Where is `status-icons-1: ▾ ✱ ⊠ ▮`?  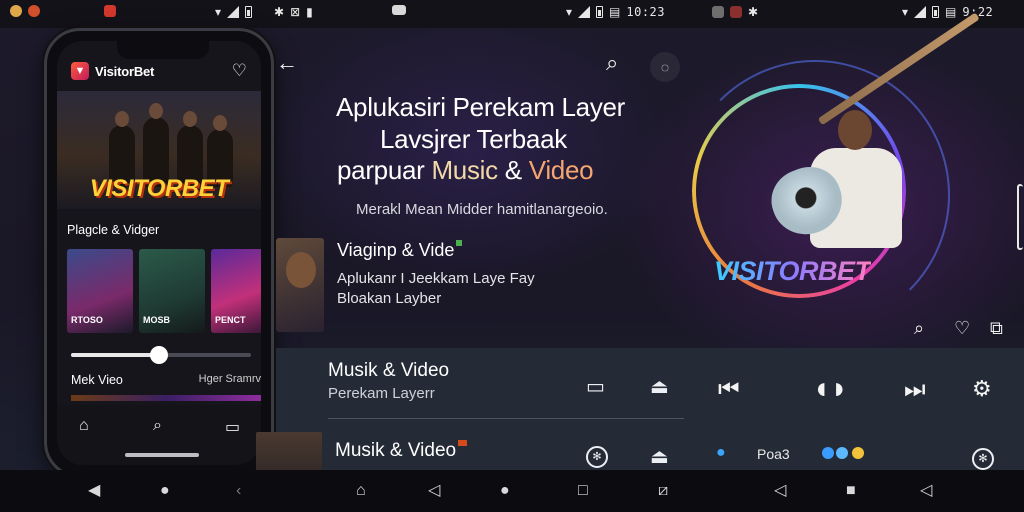 status-icons-1: ▾ ✱ ⊠ ▮ is located at coordinates (264, 12).